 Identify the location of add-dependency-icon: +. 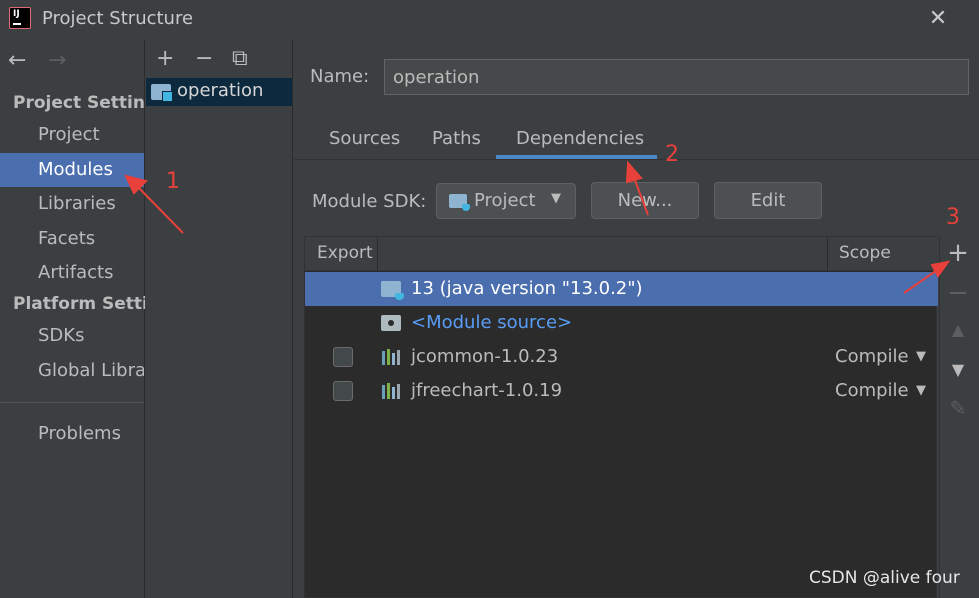
(958, 253).